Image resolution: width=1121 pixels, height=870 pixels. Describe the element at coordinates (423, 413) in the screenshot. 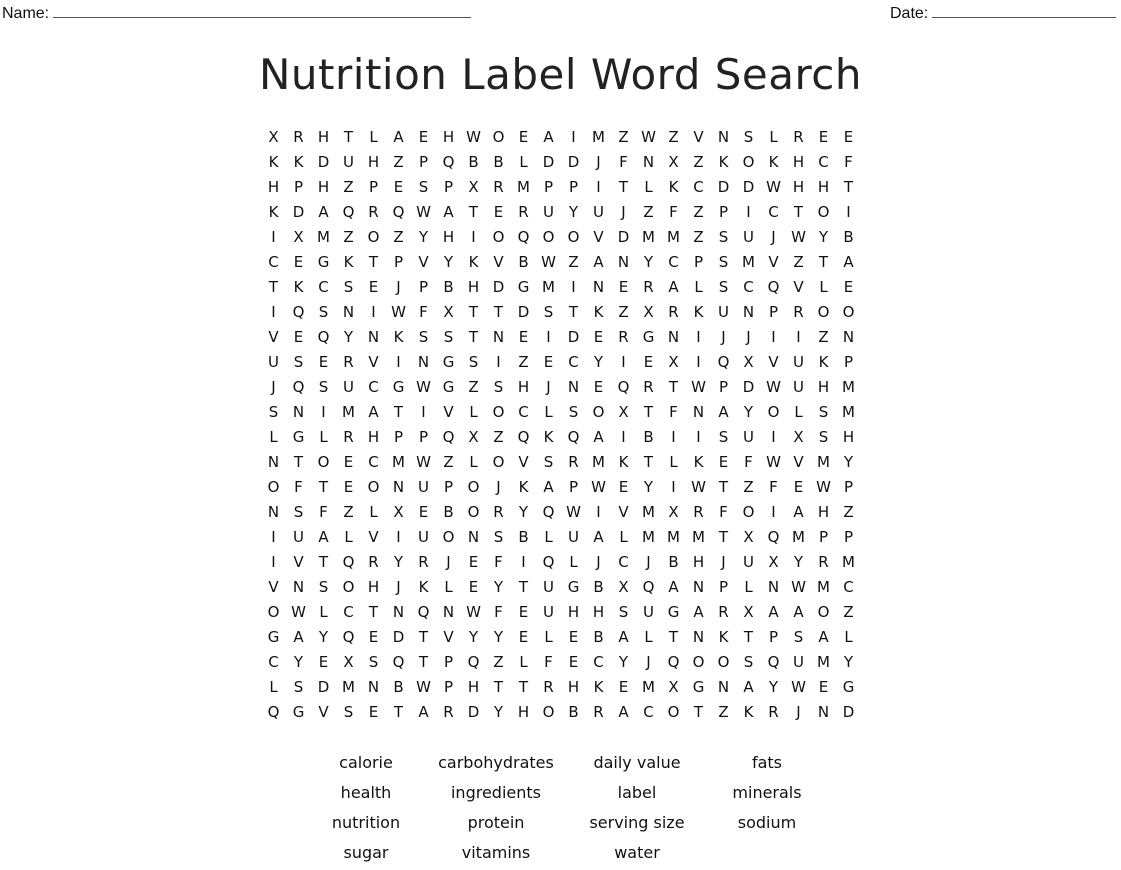

I see `grid-letter: I` at that location.